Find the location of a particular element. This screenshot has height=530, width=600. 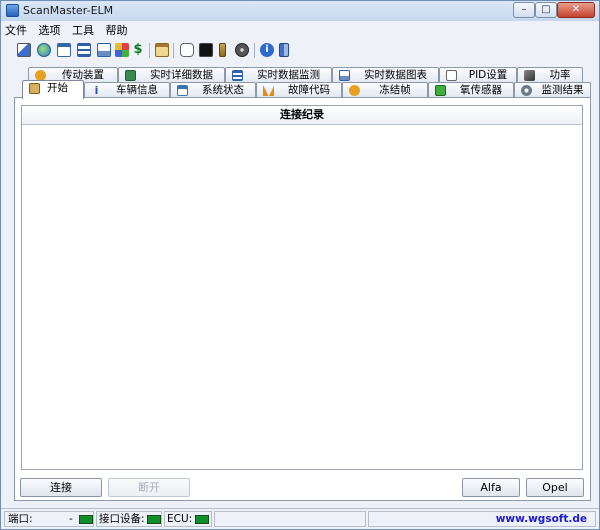

grid-icon is located at coordinates (130, 75).